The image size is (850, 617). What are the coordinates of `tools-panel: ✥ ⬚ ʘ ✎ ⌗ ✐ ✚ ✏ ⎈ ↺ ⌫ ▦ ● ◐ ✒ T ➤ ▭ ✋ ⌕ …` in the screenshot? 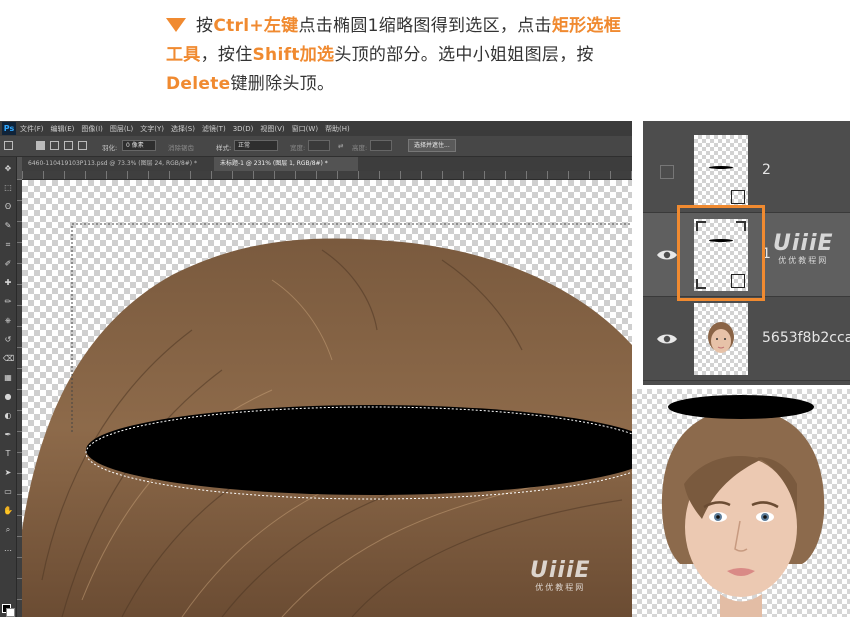 It's located at (8, 387).